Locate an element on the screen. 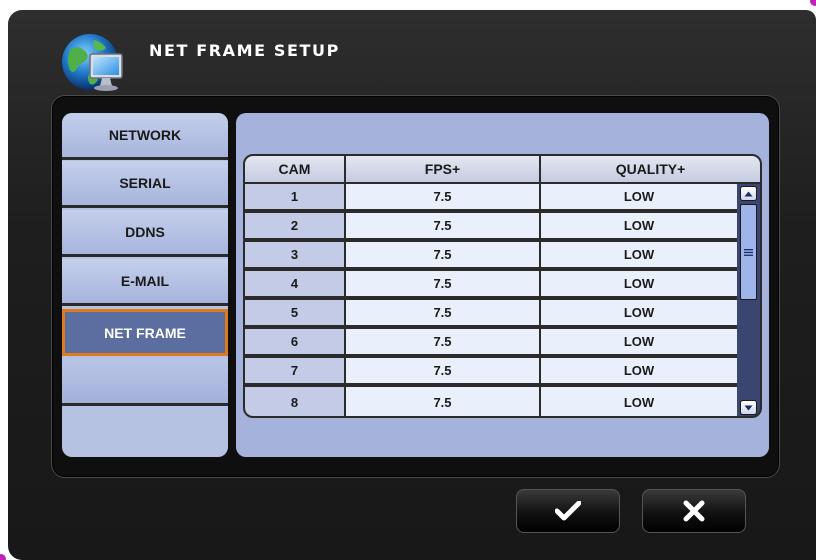 This screenshot has width=816, height=560. x-icon is located at coordinates (694, 511).